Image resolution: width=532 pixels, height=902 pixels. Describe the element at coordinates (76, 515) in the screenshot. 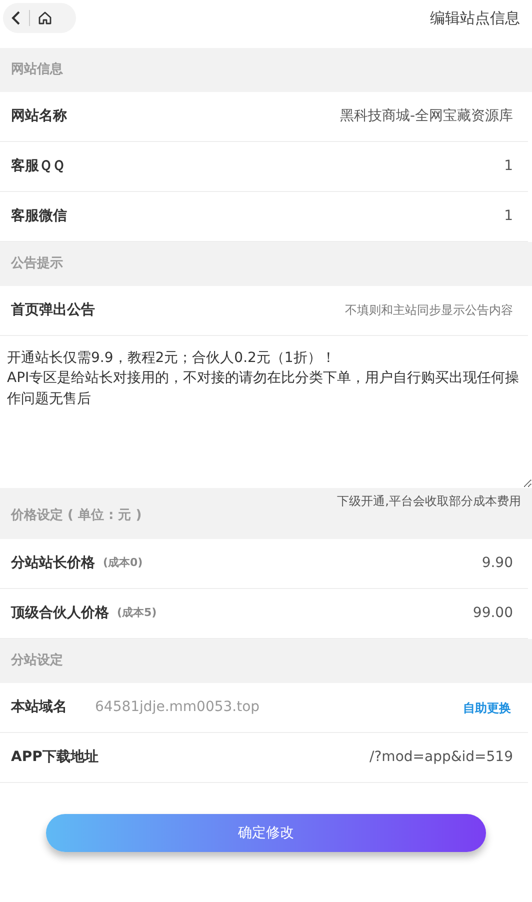

I see `section-title: 价格设定 ( 单位 : 元 )` at that location.